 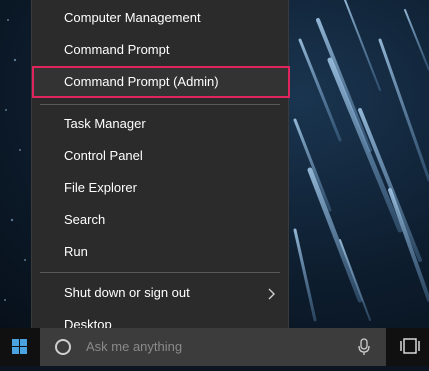 I want to click on menu-item-shut-down: Shut down or sign out, so click(x=160, y=293).